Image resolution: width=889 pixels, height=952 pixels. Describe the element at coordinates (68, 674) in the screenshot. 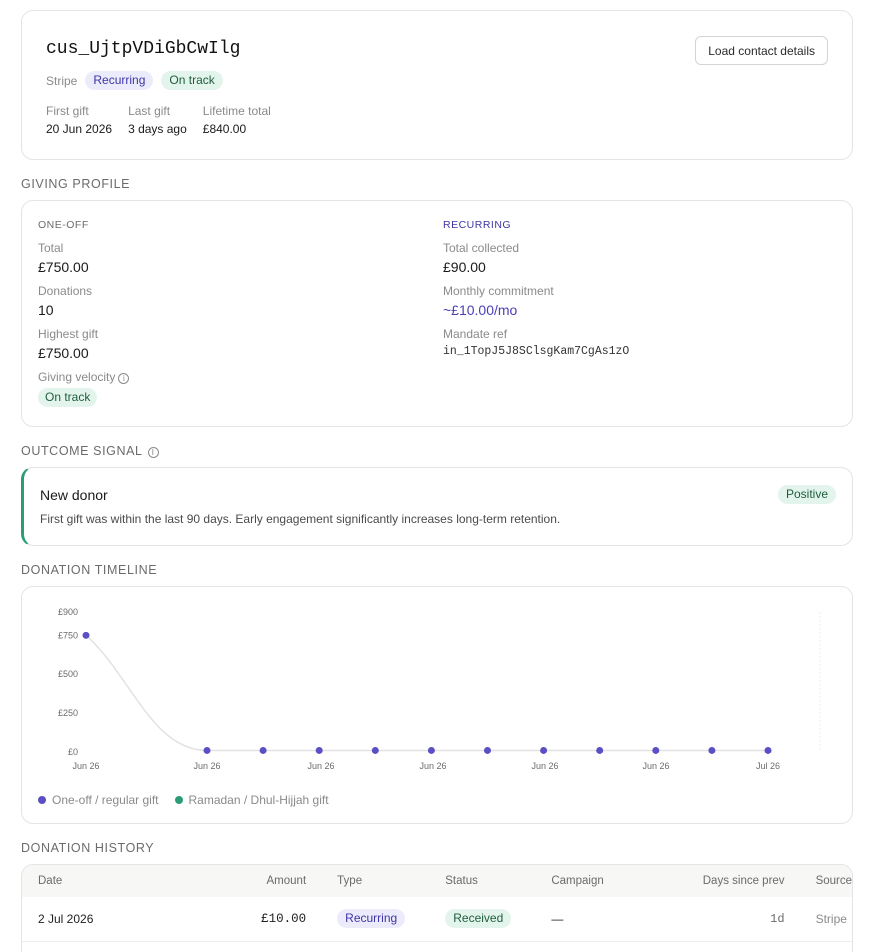

I see `y-tick-label: £500` at that location.